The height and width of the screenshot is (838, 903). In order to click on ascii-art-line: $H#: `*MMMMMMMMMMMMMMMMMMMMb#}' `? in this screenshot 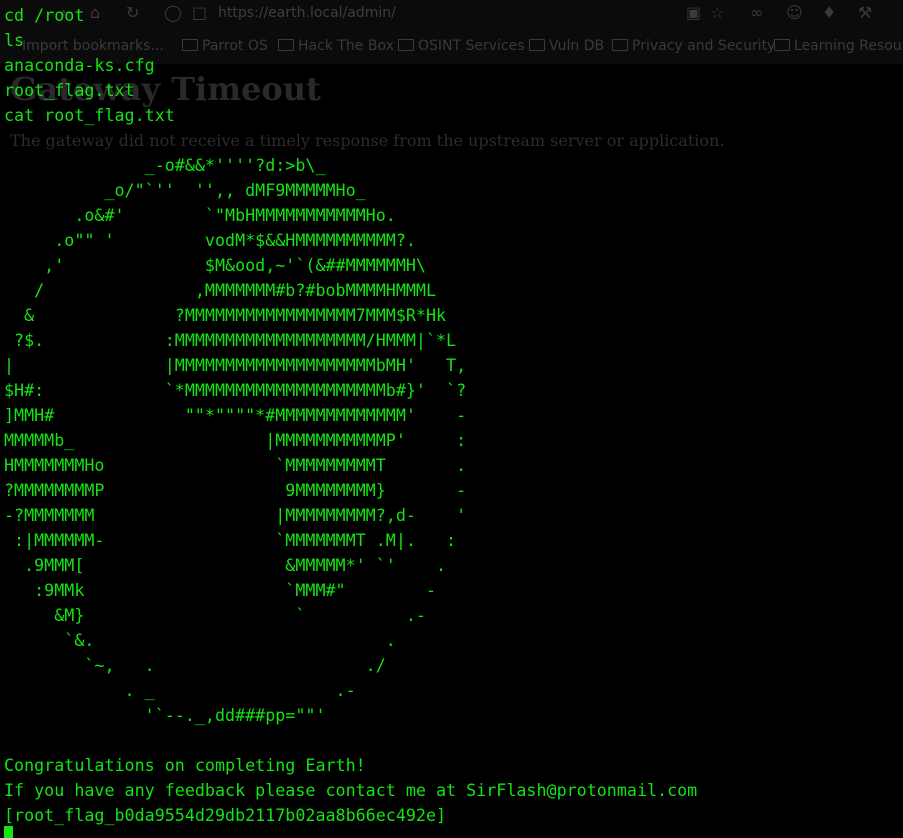, I will do `click(235, 390)`.